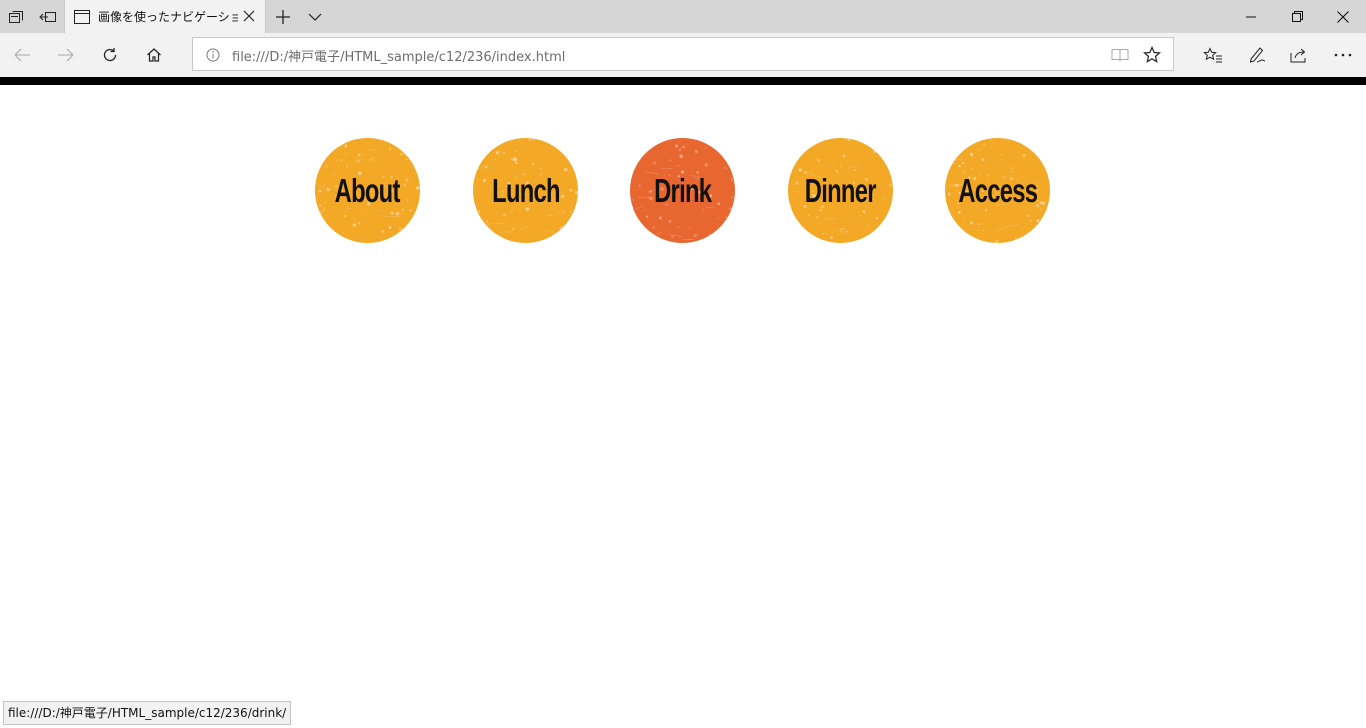  I want to click on pen-icon, so click(1257, 55).